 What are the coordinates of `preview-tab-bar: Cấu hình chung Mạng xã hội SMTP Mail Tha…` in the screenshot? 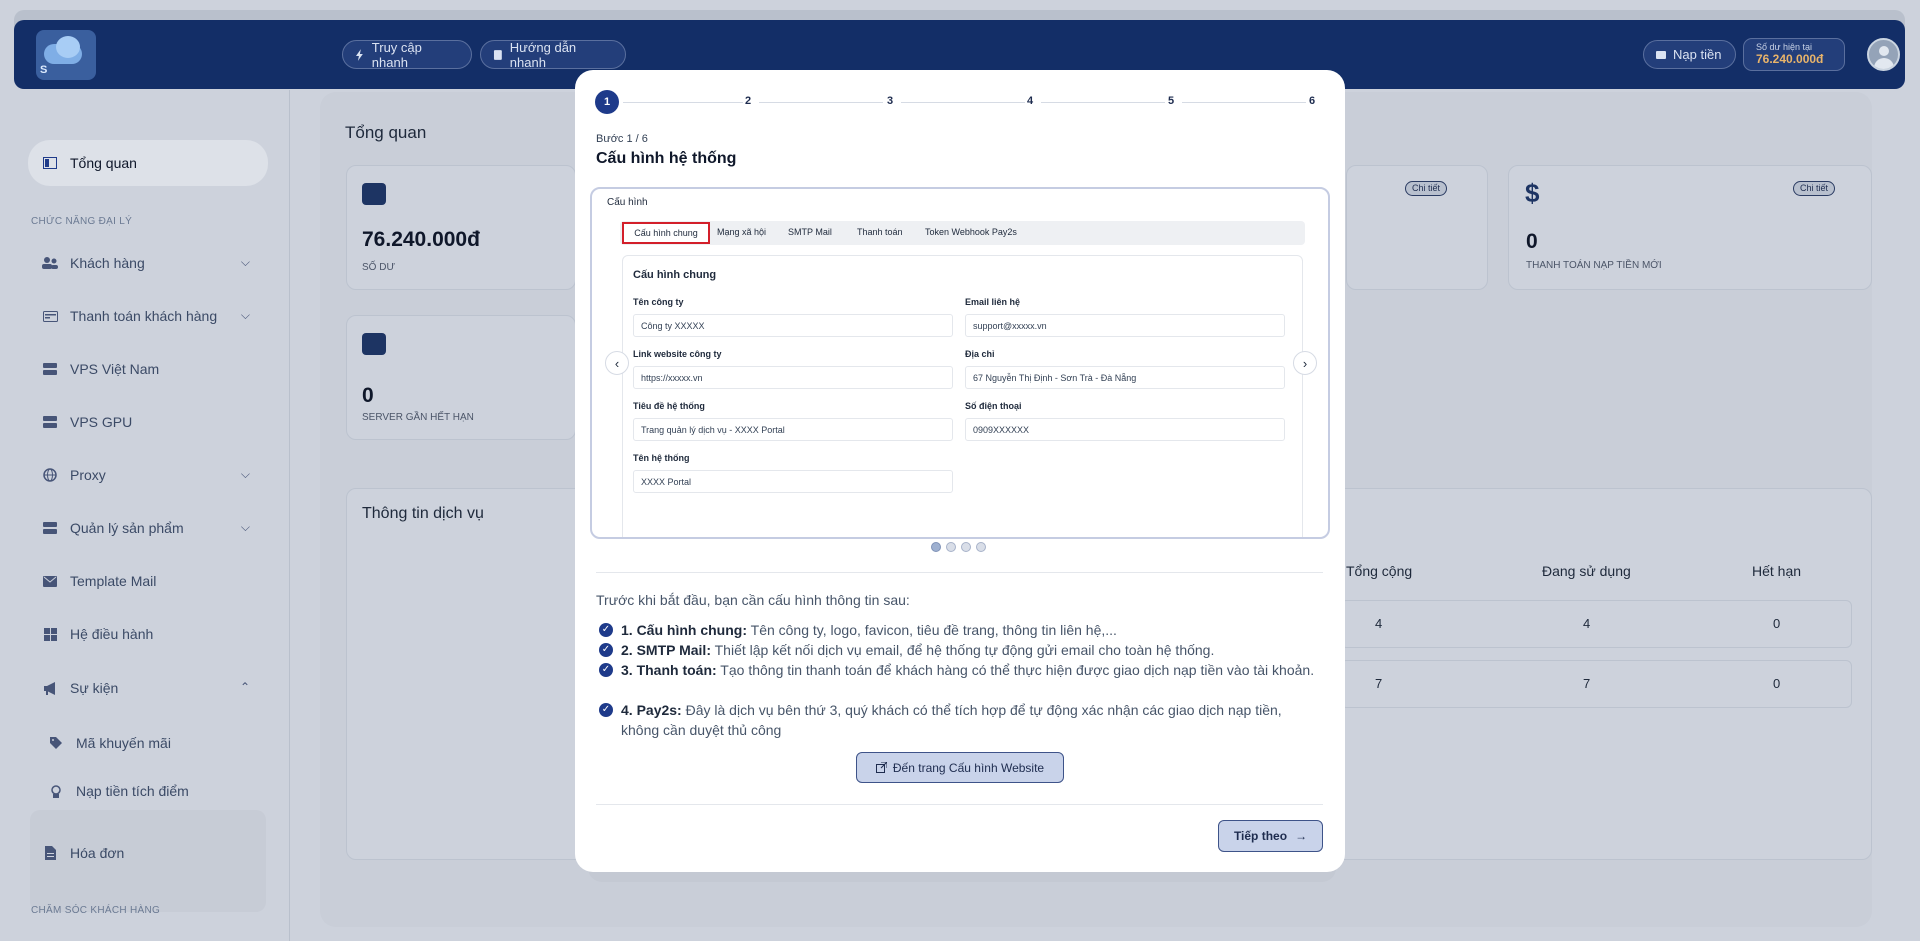 It's located at (962, 233).